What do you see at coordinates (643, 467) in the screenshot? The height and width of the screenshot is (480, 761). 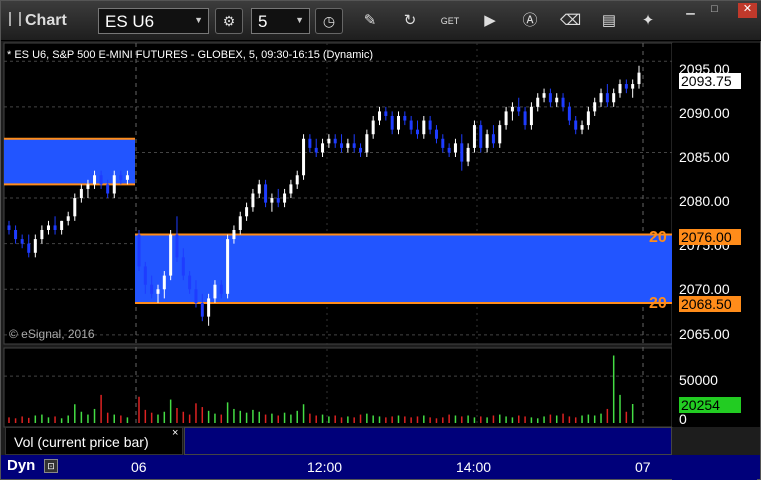 I see `time-tick: 07` at bounding box center [643, 467].